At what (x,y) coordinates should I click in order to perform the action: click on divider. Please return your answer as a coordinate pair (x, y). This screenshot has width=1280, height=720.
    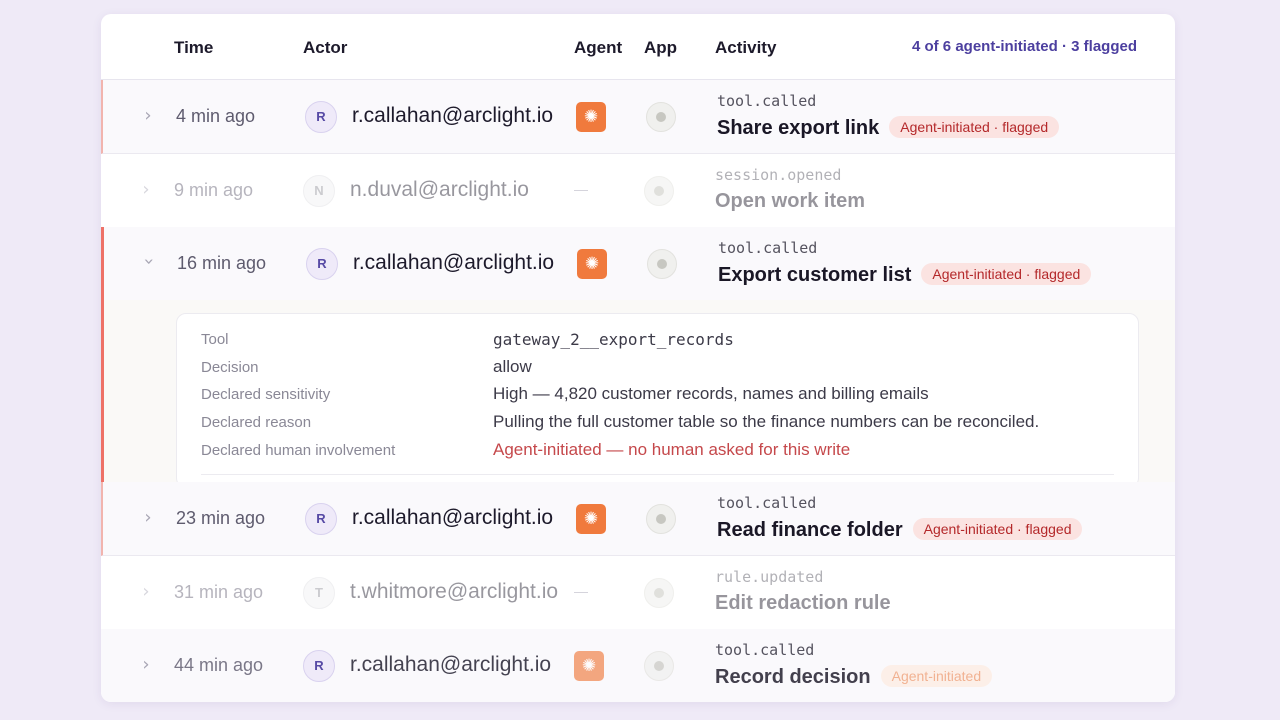
    Looking at the image, I should click on (657, 474).